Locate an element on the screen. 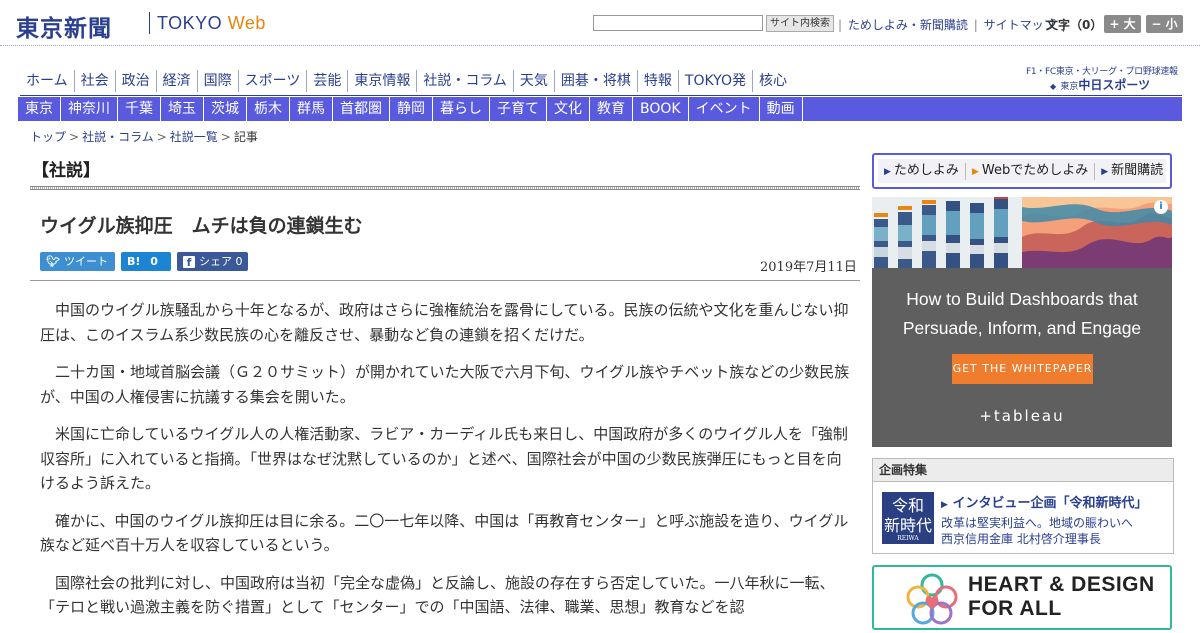 The width and height of the screenshot is (1200, 633). nav-region-item: 静岡 is located at coordinates (411, 109).